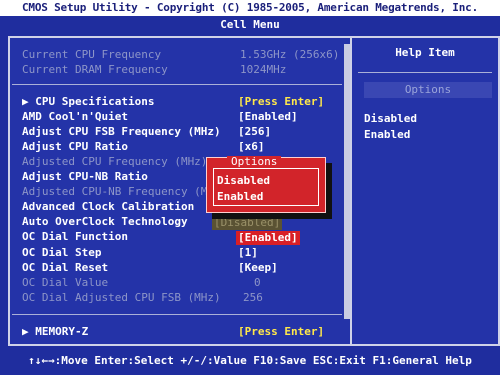 The height and width of the screenshot is (375, 500). I want to click on oc-dial-function-item: OC Dial Function, so click(75, 237).